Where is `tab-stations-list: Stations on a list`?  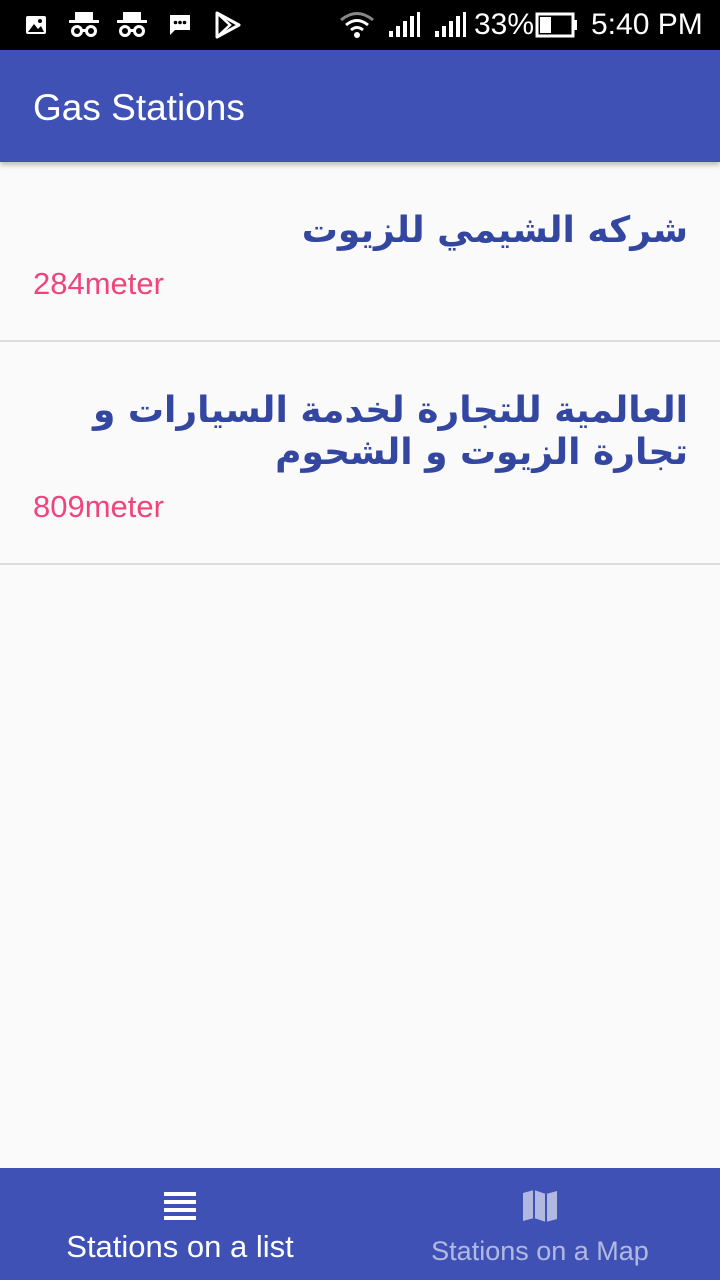
tab-stations-list: Stations on a list is located at coordinates (180, 1224).